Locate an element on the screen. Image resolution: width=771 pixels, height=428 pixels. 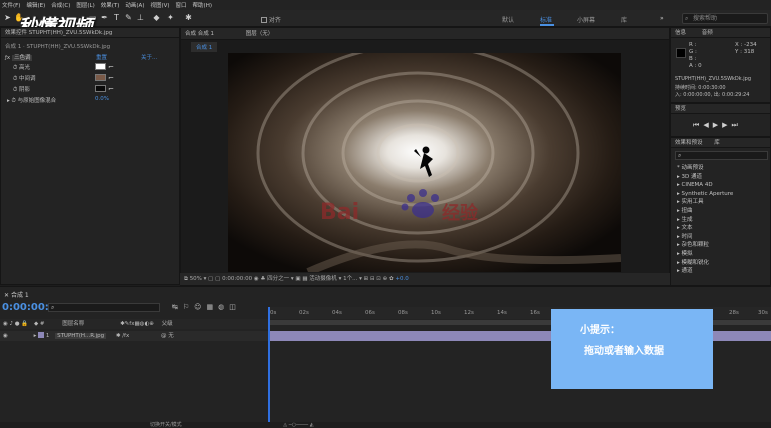
menu-layer: 图层(L) is located at coordinates (85, 5).